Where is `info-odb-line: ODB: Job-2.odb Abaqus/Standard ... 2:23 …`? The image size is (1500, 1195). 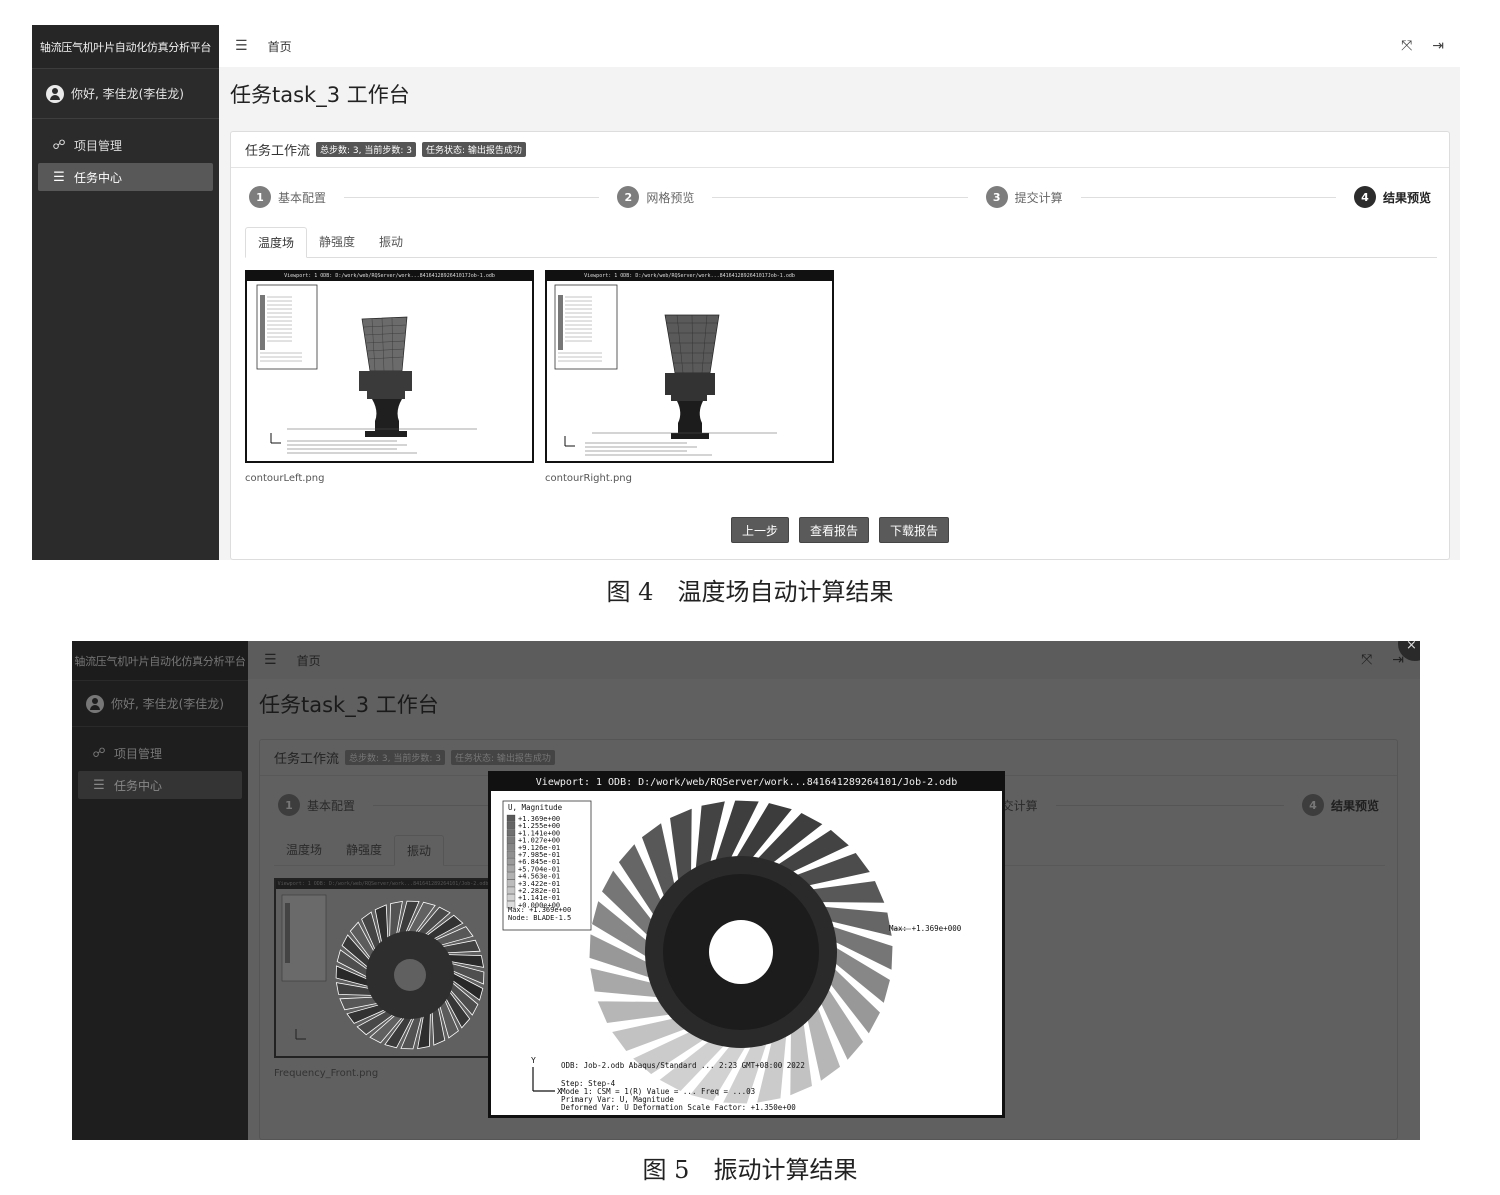
info-odb-line: ODB: Job-2.odb Abaqus/Standard ... 2:23 … is located at coordinates (683, 1065).